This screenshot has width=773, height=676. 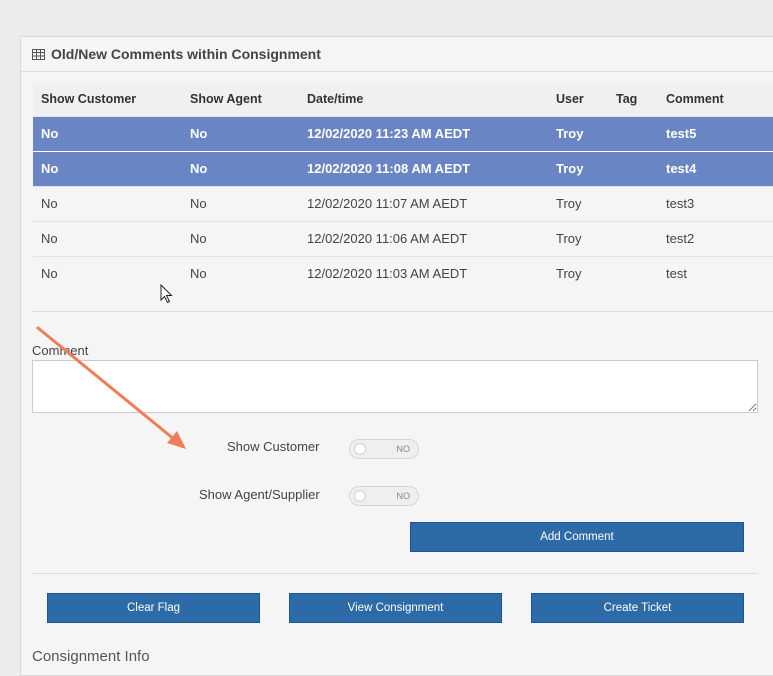 I want to click on cell-datetime: 12/02/2020 11:23 AM AEDT, so click(x=423, y=133).